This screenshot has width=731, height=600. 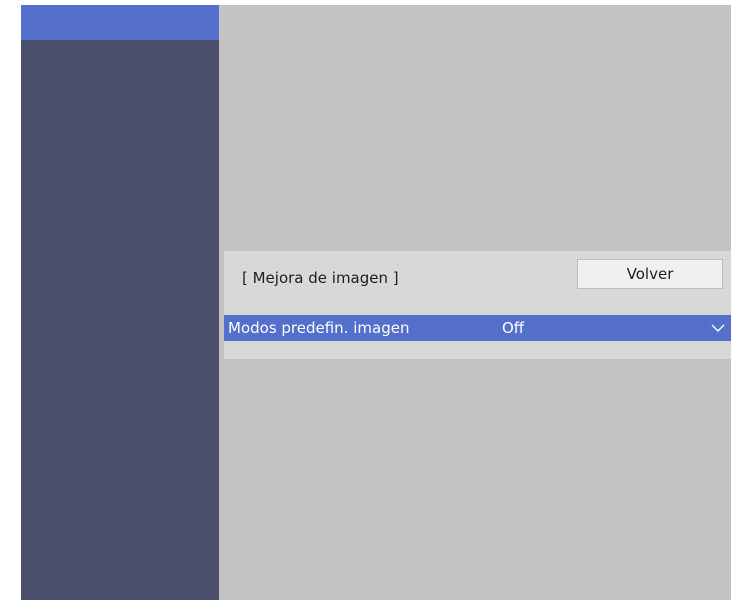 I want to click on panel-title: [ Mejora de imagen ], so click(x=320, y=278).